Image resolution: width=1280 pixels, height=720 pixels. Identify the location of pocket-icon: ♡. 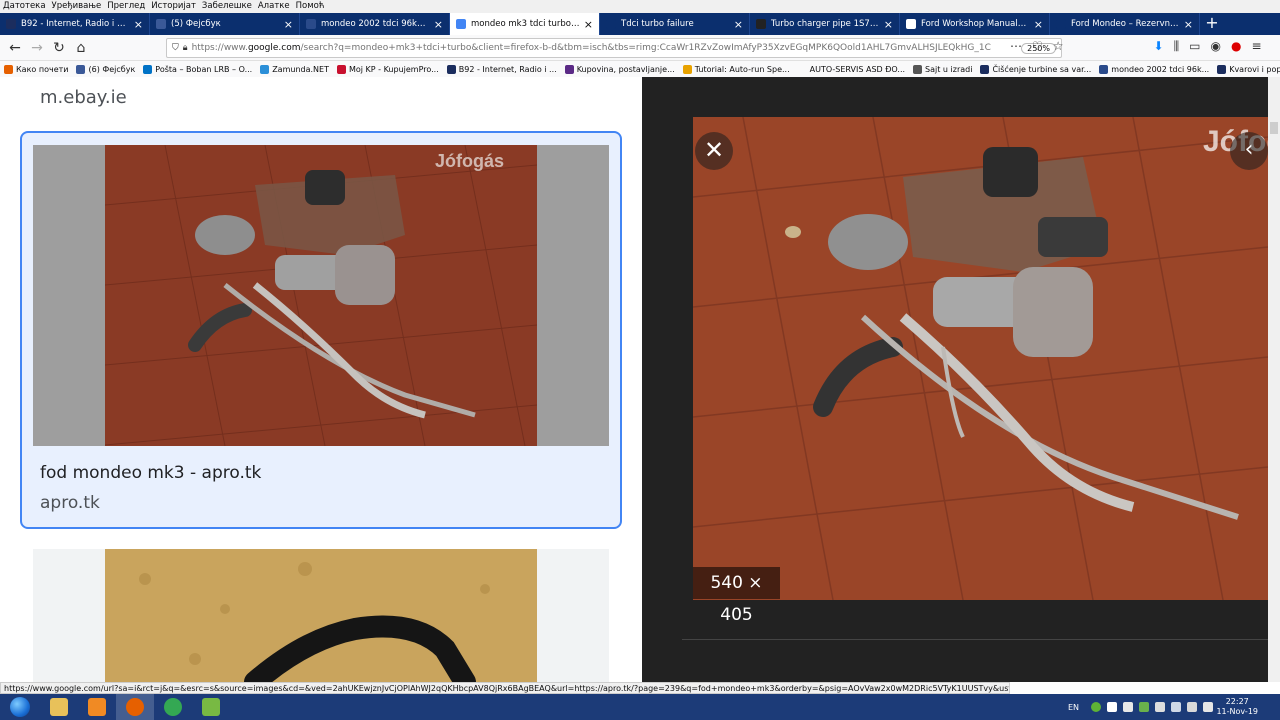
(1037, 46).